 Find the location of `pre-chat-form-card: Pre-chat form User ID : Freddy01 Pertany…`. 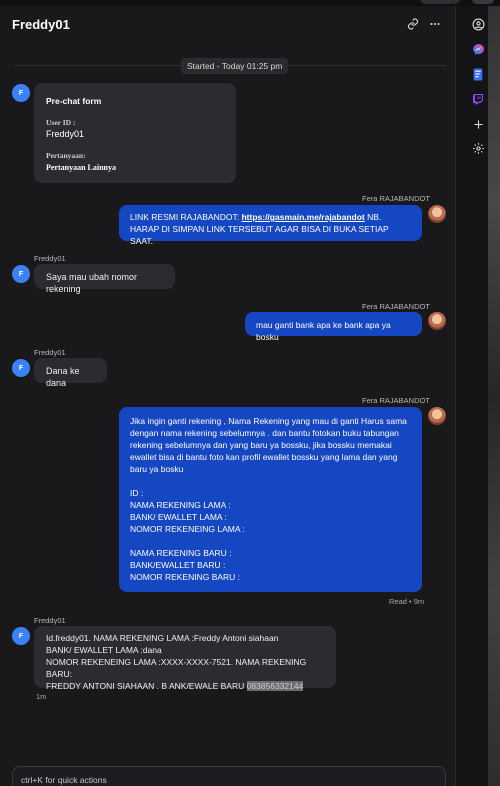

pre-chat-form-card: Pre-chat form User ID : Freddy01 Pertany… is located at coordinates (135, 133).